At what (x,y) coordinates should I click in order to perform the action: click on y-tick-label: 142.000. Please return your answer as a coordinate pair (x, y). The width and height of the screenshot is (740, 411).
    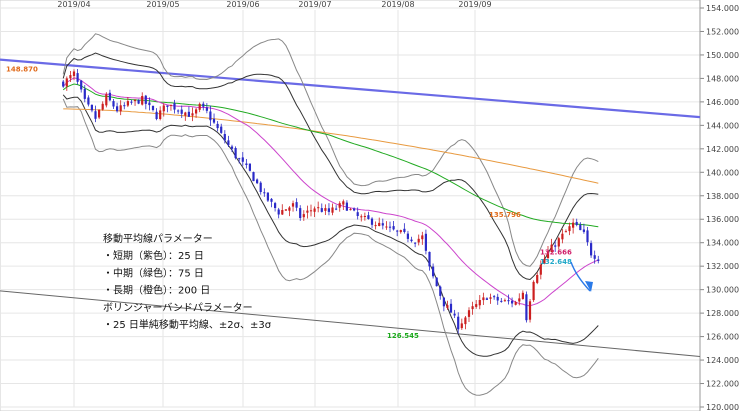
    Looking at the image, I should click on (722, 149).